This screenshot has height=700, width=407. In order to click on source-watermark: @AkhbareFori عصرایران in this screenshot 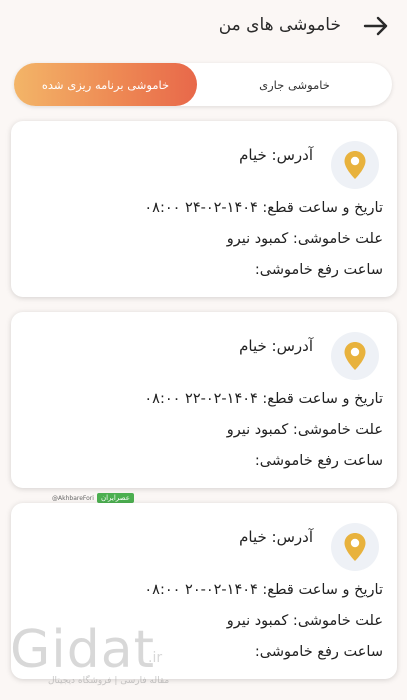, I will do `click(93, 498)`.